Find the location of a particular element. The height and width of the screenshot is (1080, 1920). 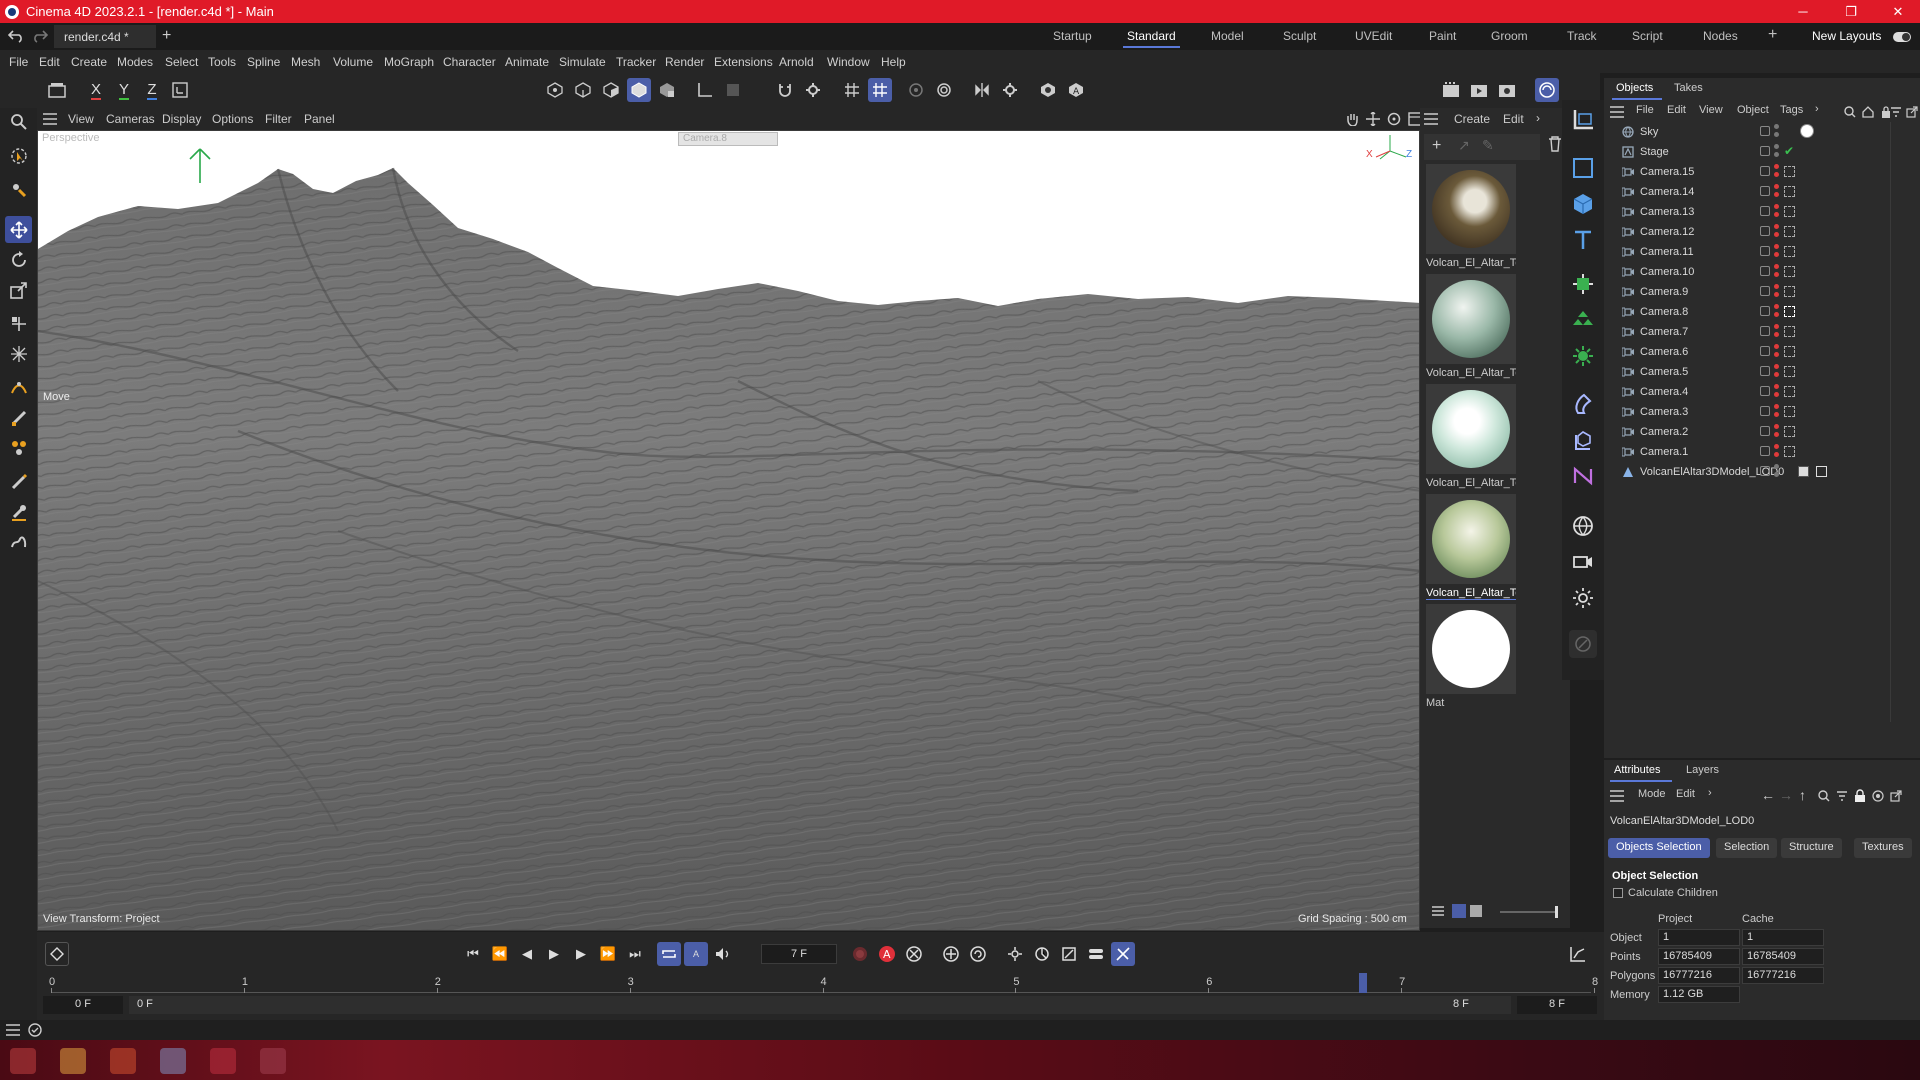

uvw-tag-icon is located at coordinates (1821, 471).